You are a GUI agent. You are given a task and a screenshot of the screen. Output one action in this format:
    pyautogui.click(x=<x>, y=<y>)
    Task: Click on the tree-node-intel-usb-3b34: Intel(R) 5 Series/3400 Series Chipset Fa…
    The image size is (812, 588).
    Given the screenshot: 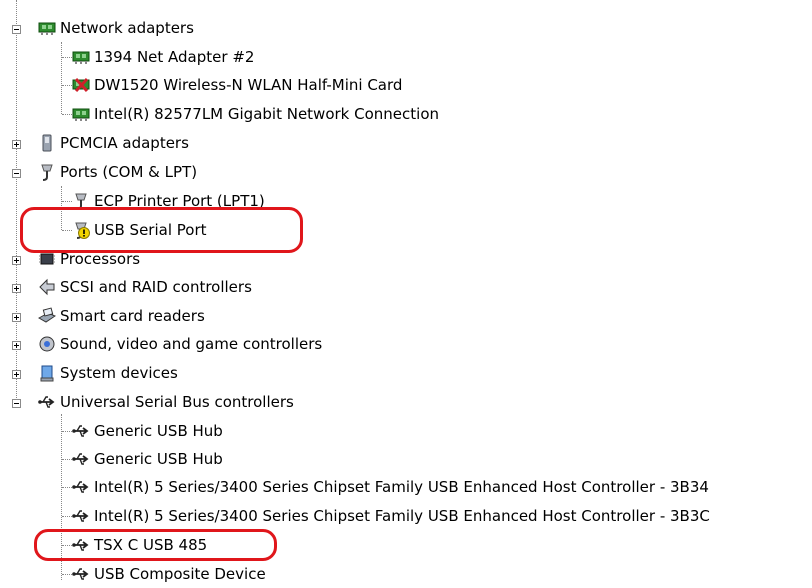 What is the action you would take?
    pyautogui.click(x=406, y=487)
    